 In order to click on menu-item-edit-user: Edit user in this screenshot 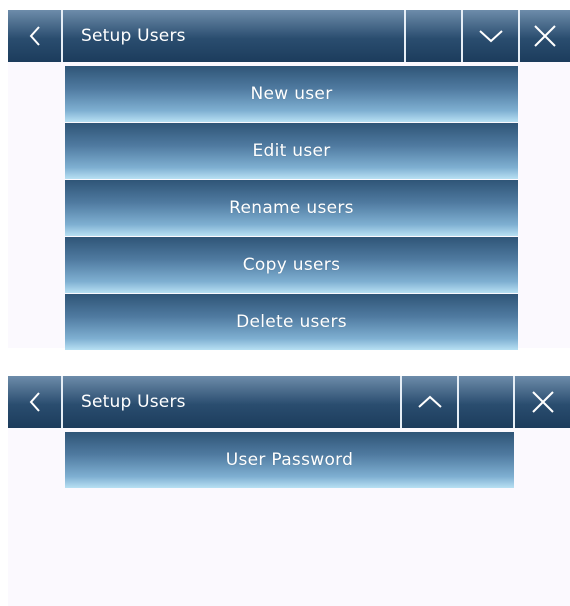, I will do `click(291, 151)`.